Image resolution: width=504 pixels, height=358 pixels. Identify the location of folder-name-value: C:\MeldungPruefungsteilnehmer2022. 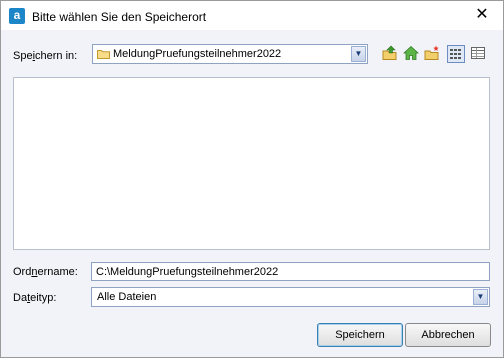
(187, 272).